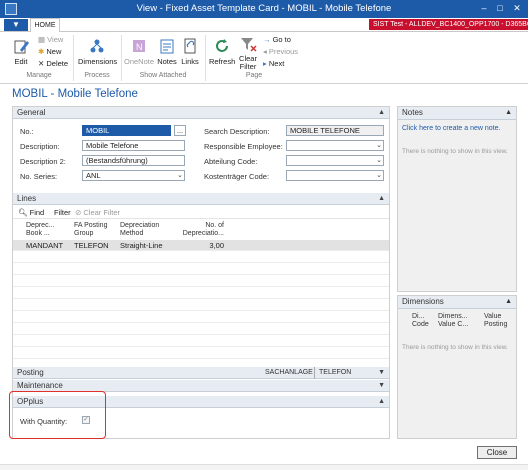  Describe the element at coordinates (43, 39) in the screenshot. I see `view-icon: ▦` at that location.